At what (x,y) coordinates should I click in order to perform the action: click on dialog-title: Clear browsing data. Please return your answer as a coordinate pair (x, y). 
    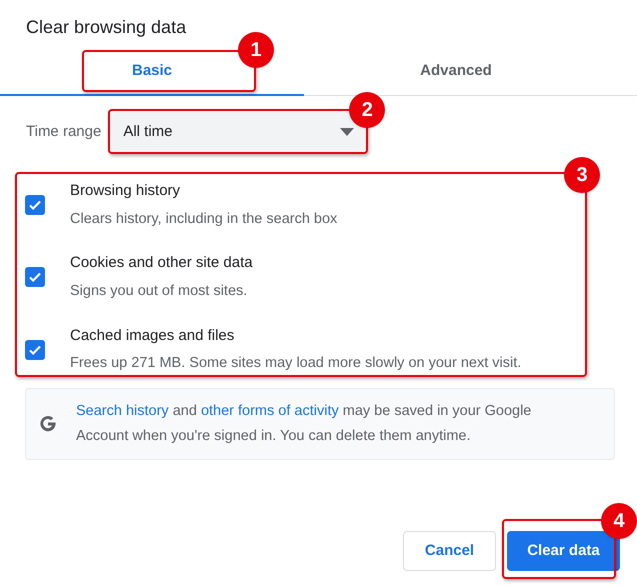
    Looking at the image, I should click on (106, 27).